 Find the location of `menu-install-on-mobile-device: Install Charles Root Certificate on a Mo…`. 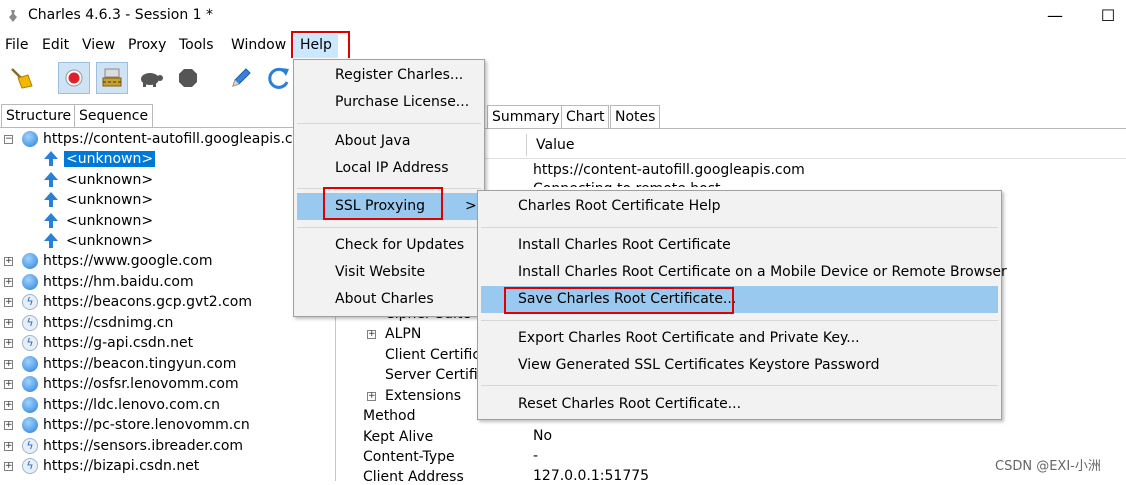

menu-install-on-mobile-device: Install Charles Root Certificate on a Mo… is located at coordinates (762, 272).